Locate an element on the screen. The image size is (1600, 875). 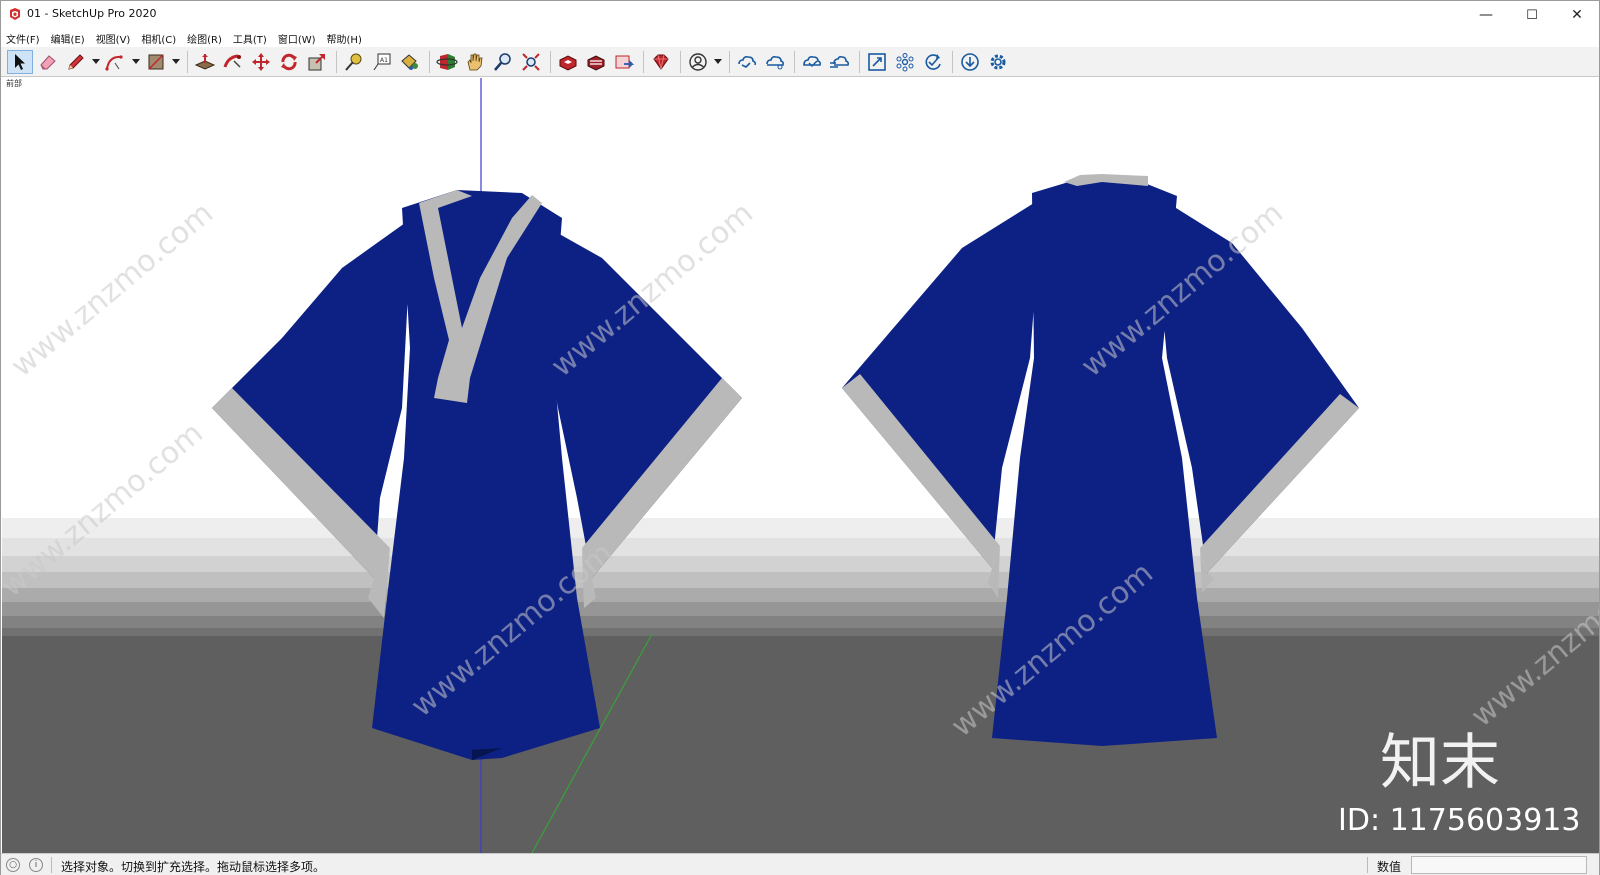
fit-view-button is located at coordinates (877, 62).